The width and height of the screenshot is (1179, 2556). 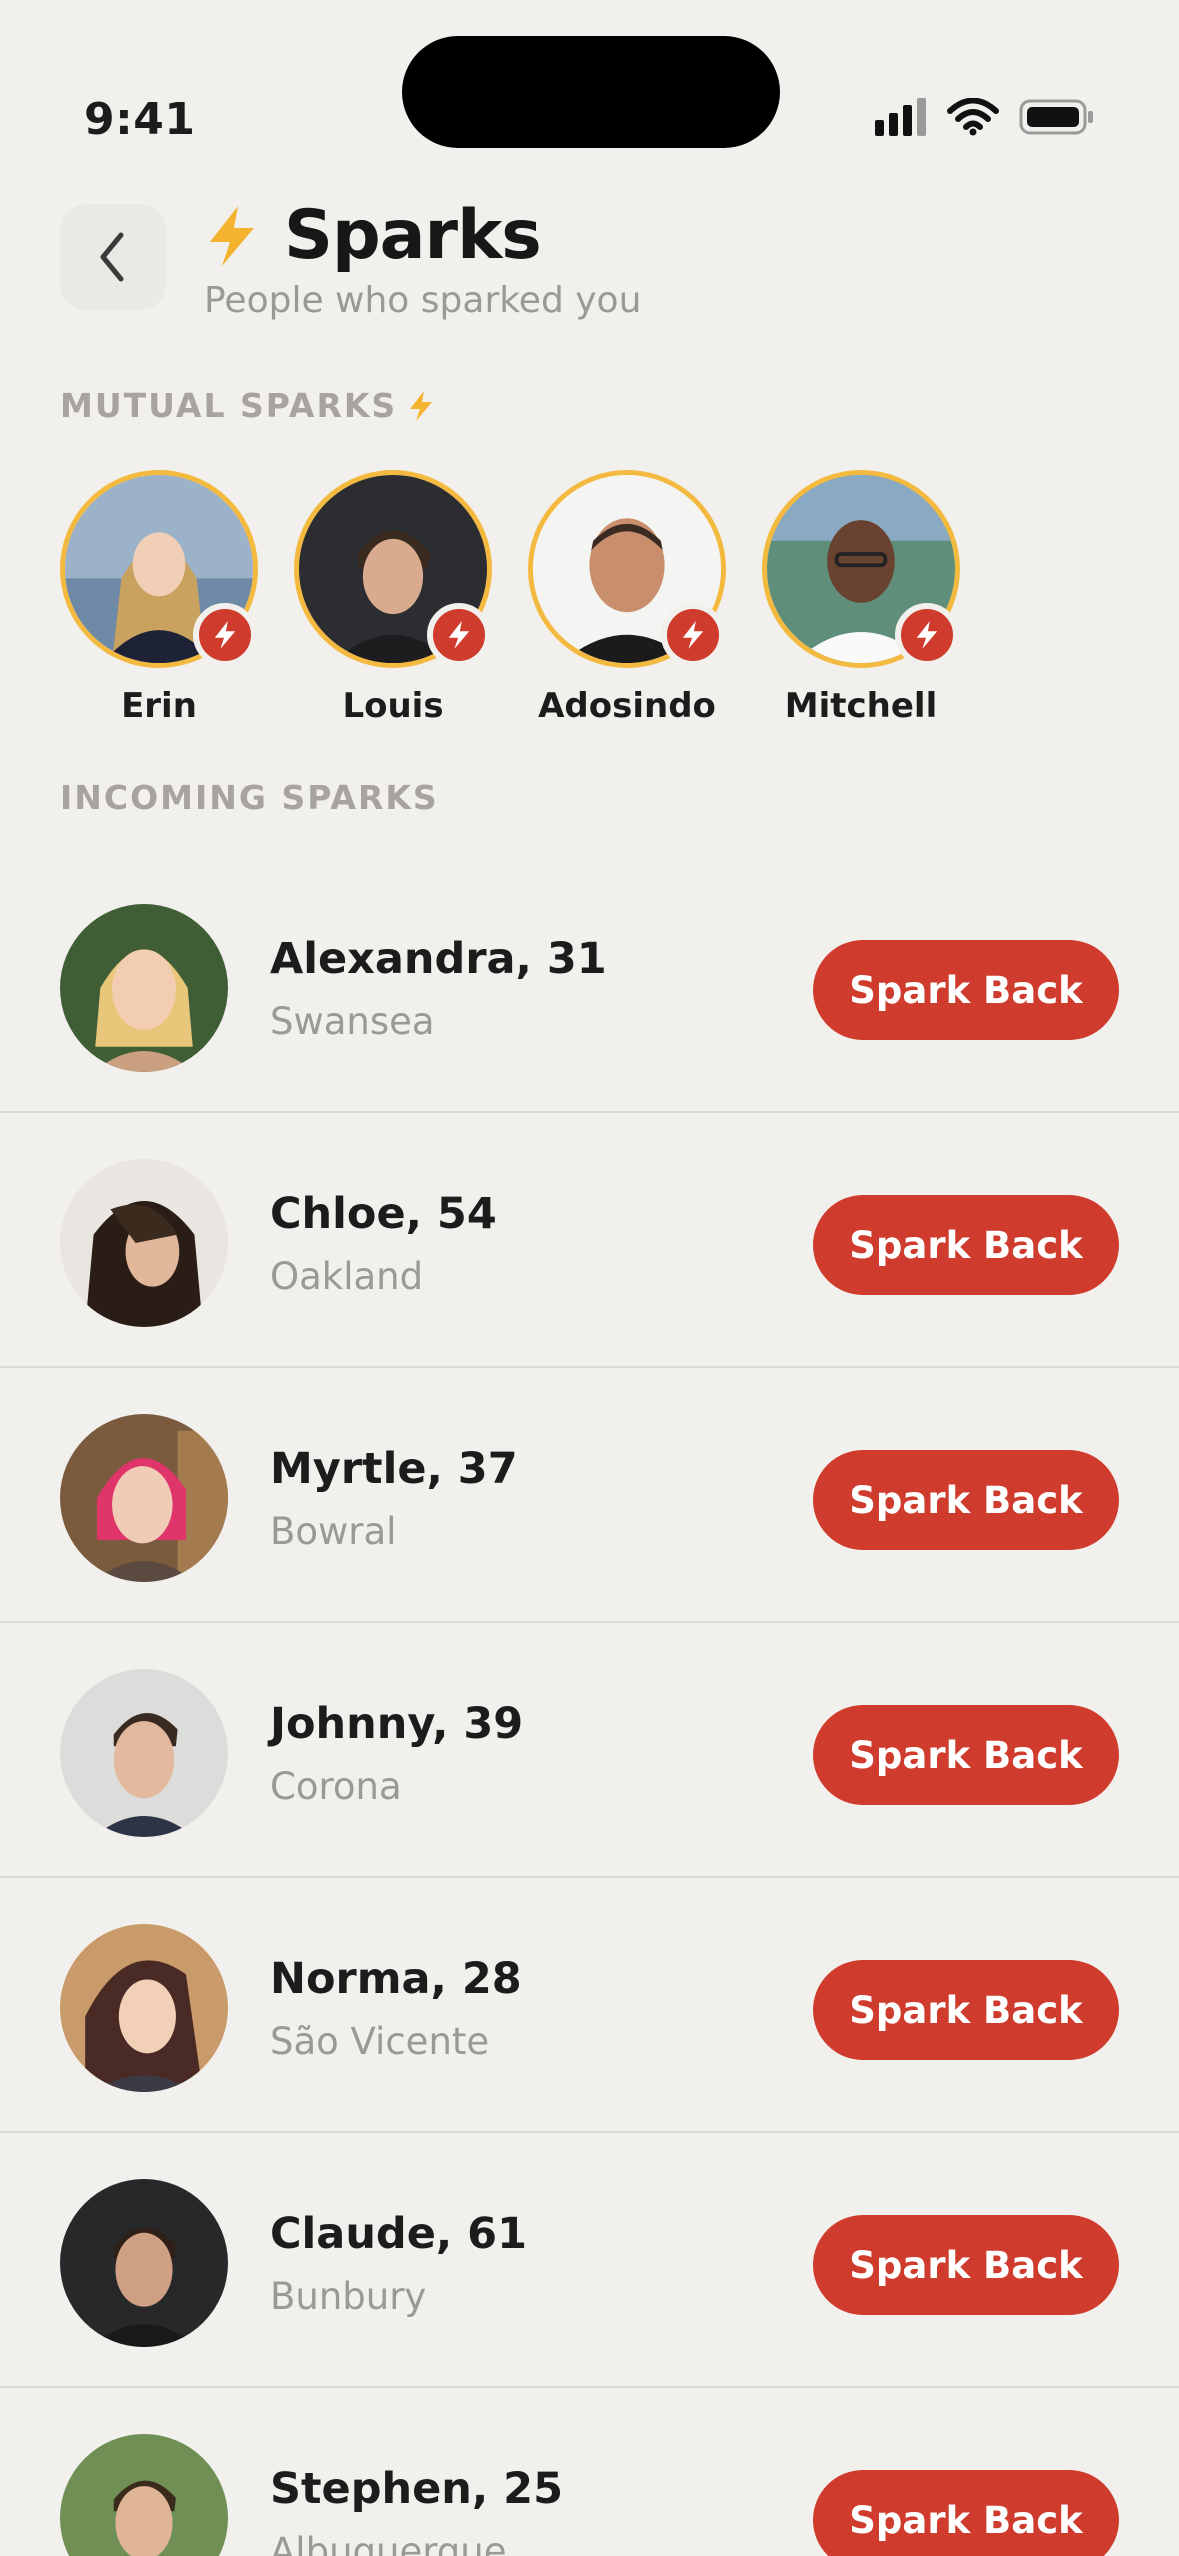 I want to click on person-city: Albuquerque, so click(x=388, y=2543).